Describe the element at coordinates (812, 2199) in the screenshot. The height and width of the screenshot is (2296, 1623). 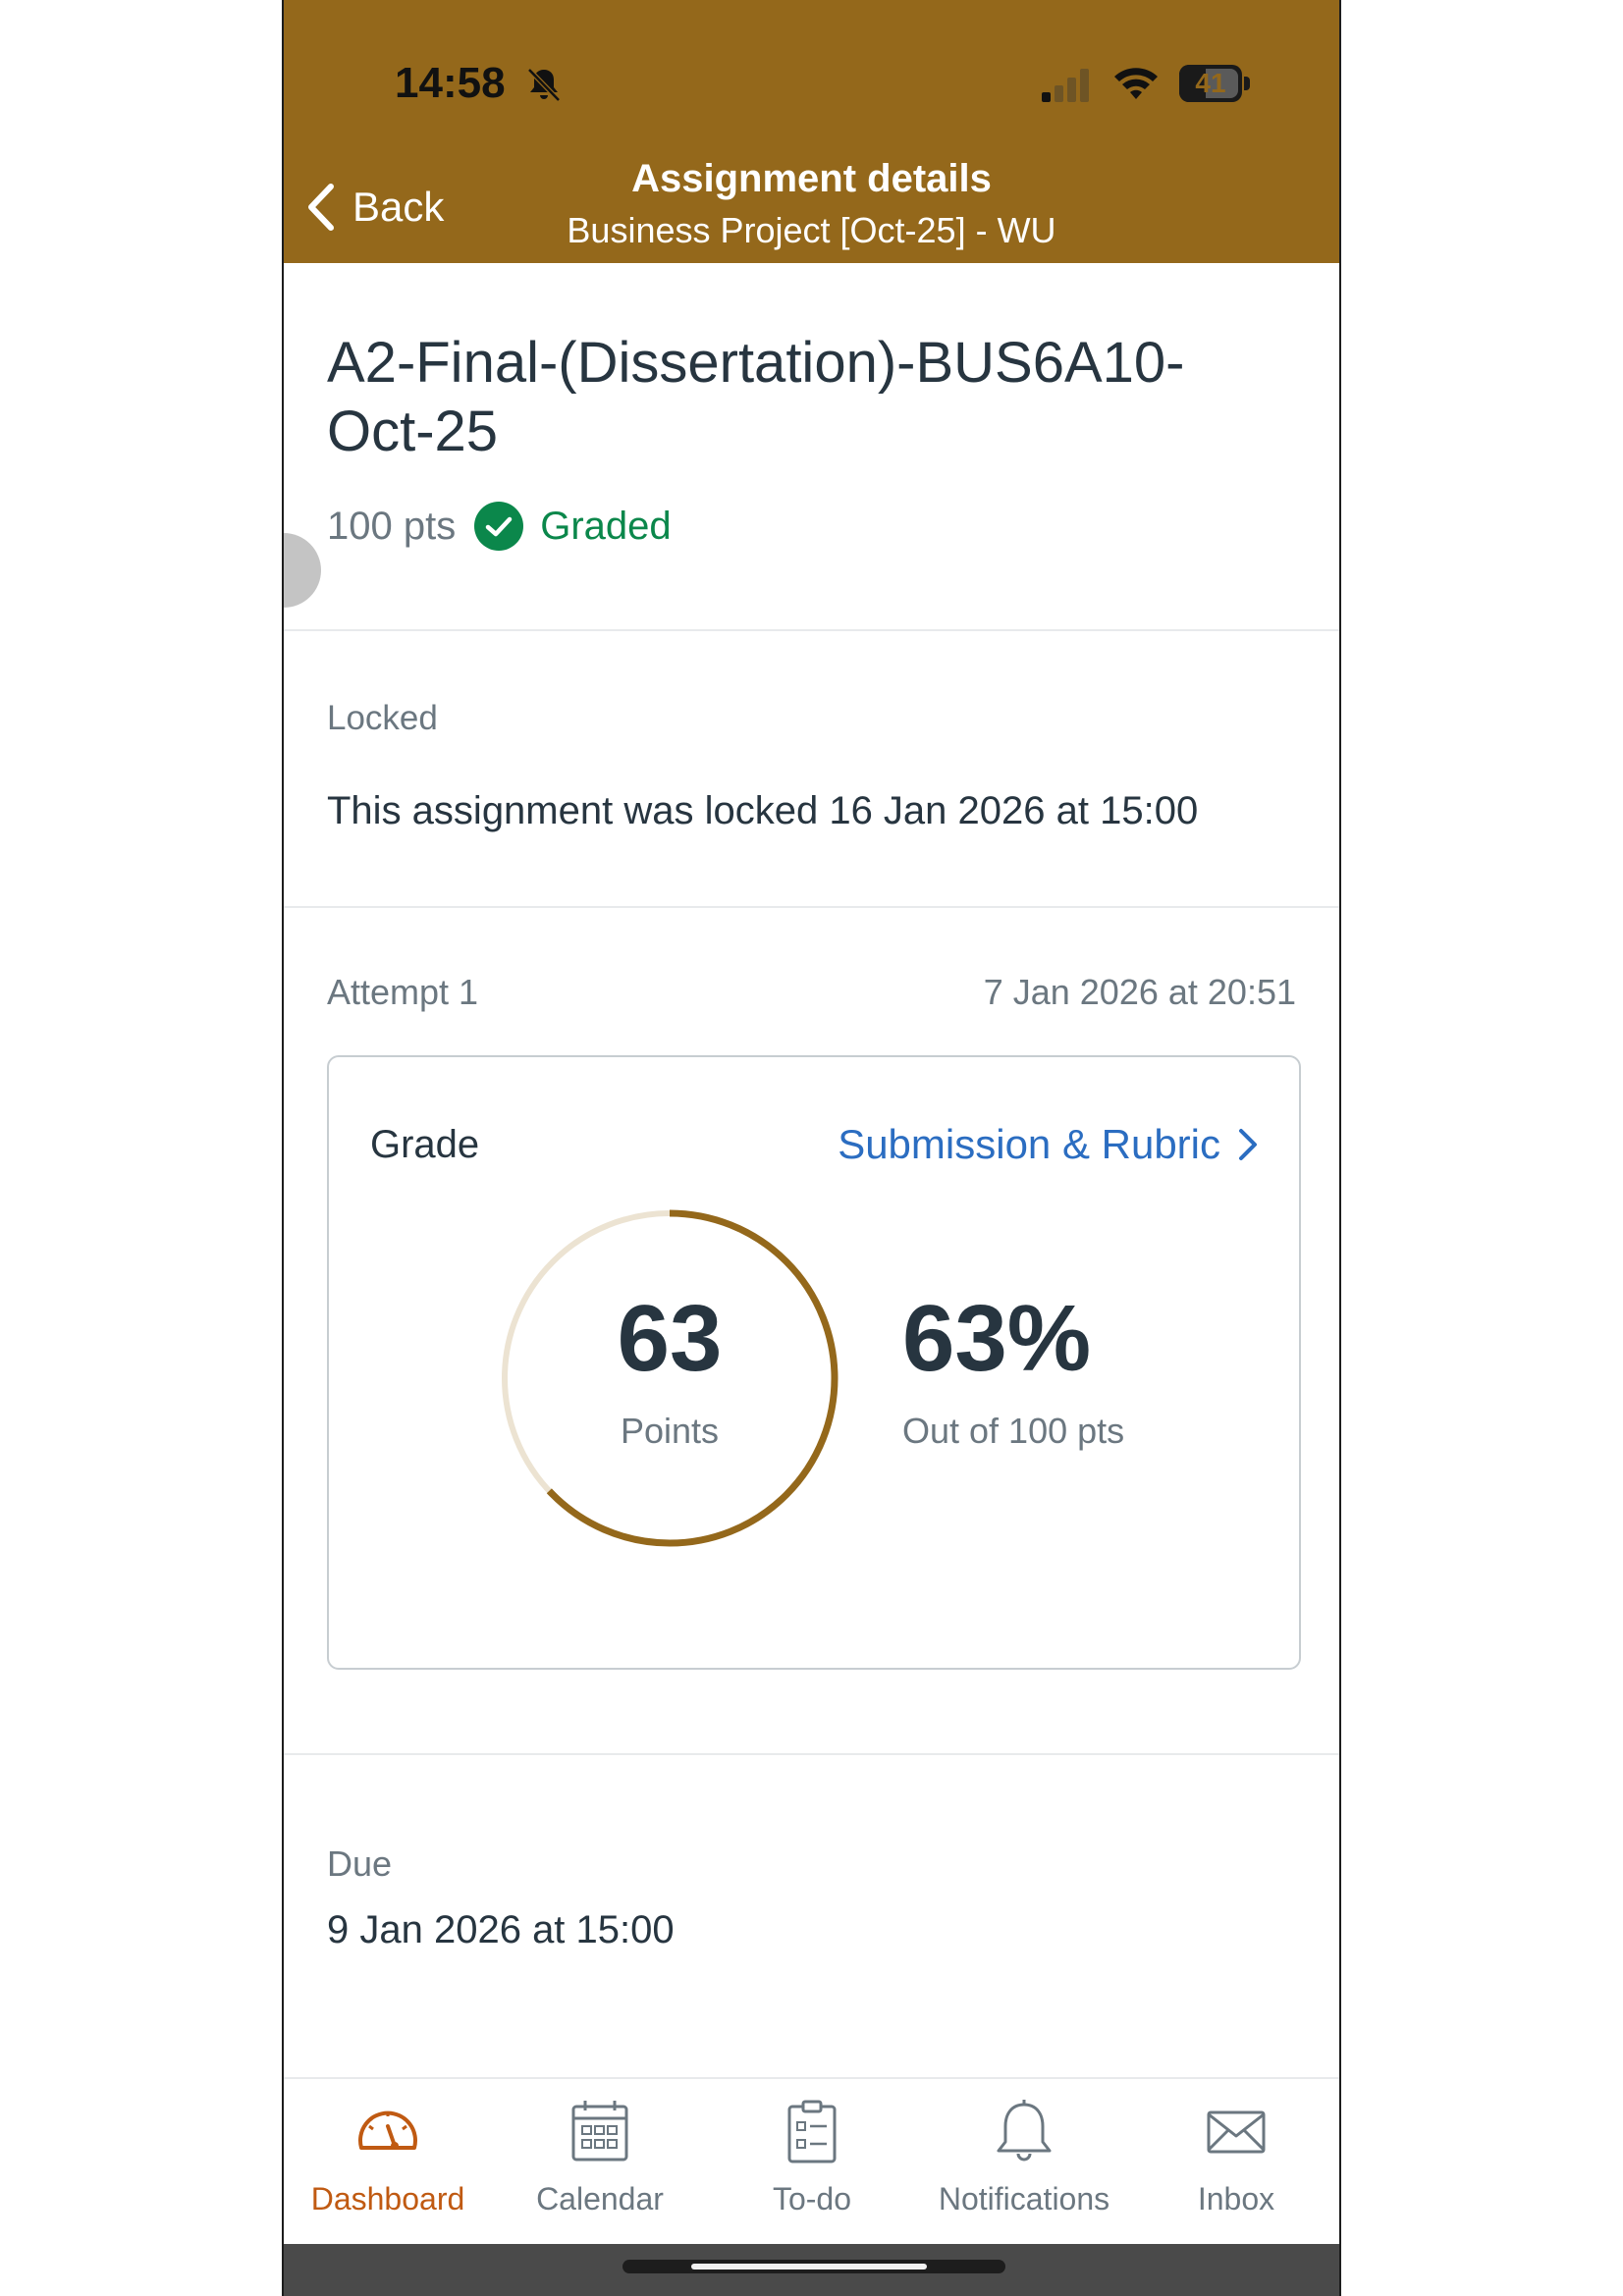
I see `tab-label: To-do` at that location.